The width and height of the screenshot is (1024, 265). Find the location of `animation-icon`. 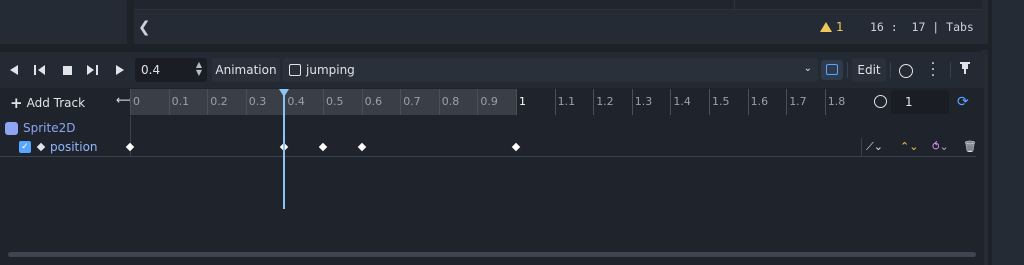

animation-icon is located at coordinates (295, 70).